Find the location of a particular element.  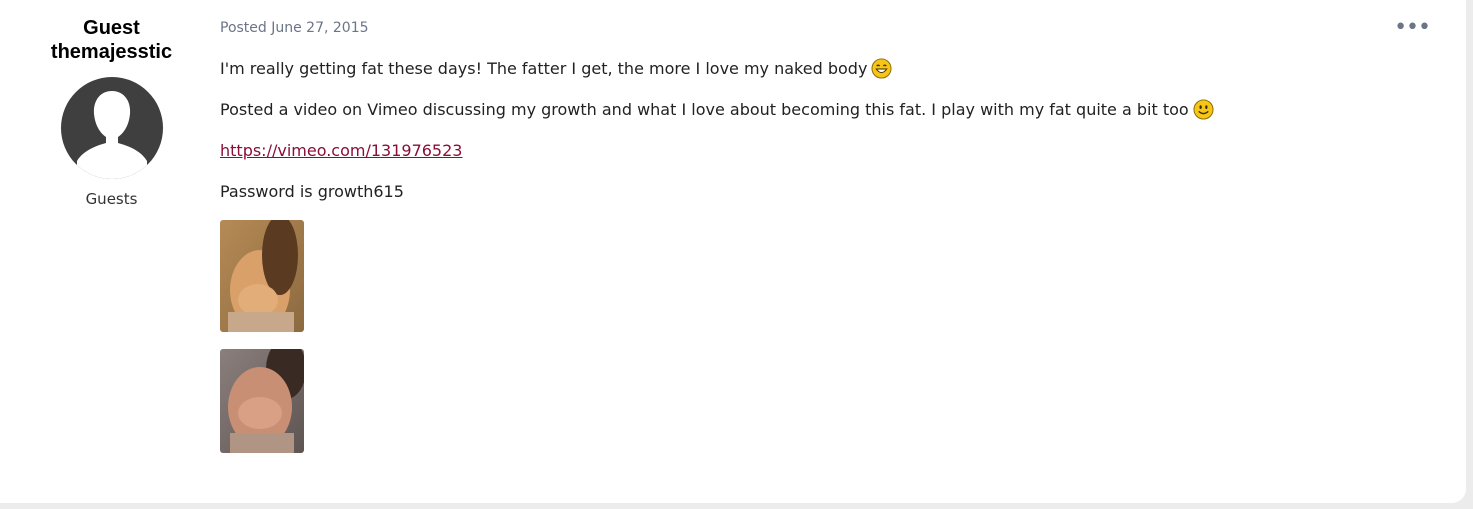

author-name: Guest themajesstic is located at coordinates (111, 40).